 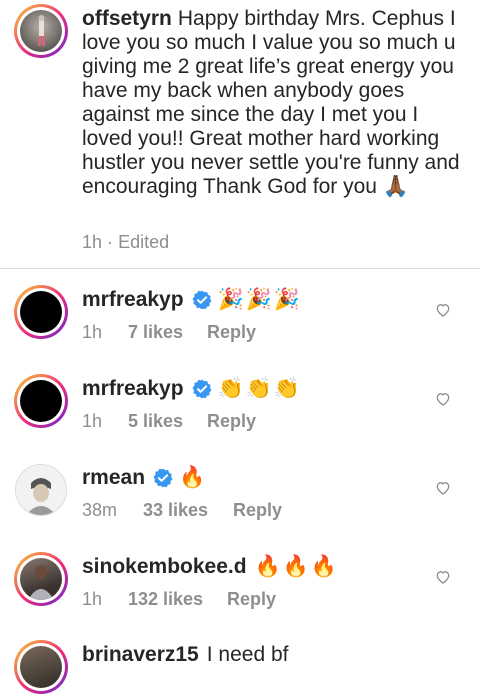 What do you see at coordinates (127, 18) in the screenshot?
I see `caption-username: offsetyrn` at bounding box center [127, 18].